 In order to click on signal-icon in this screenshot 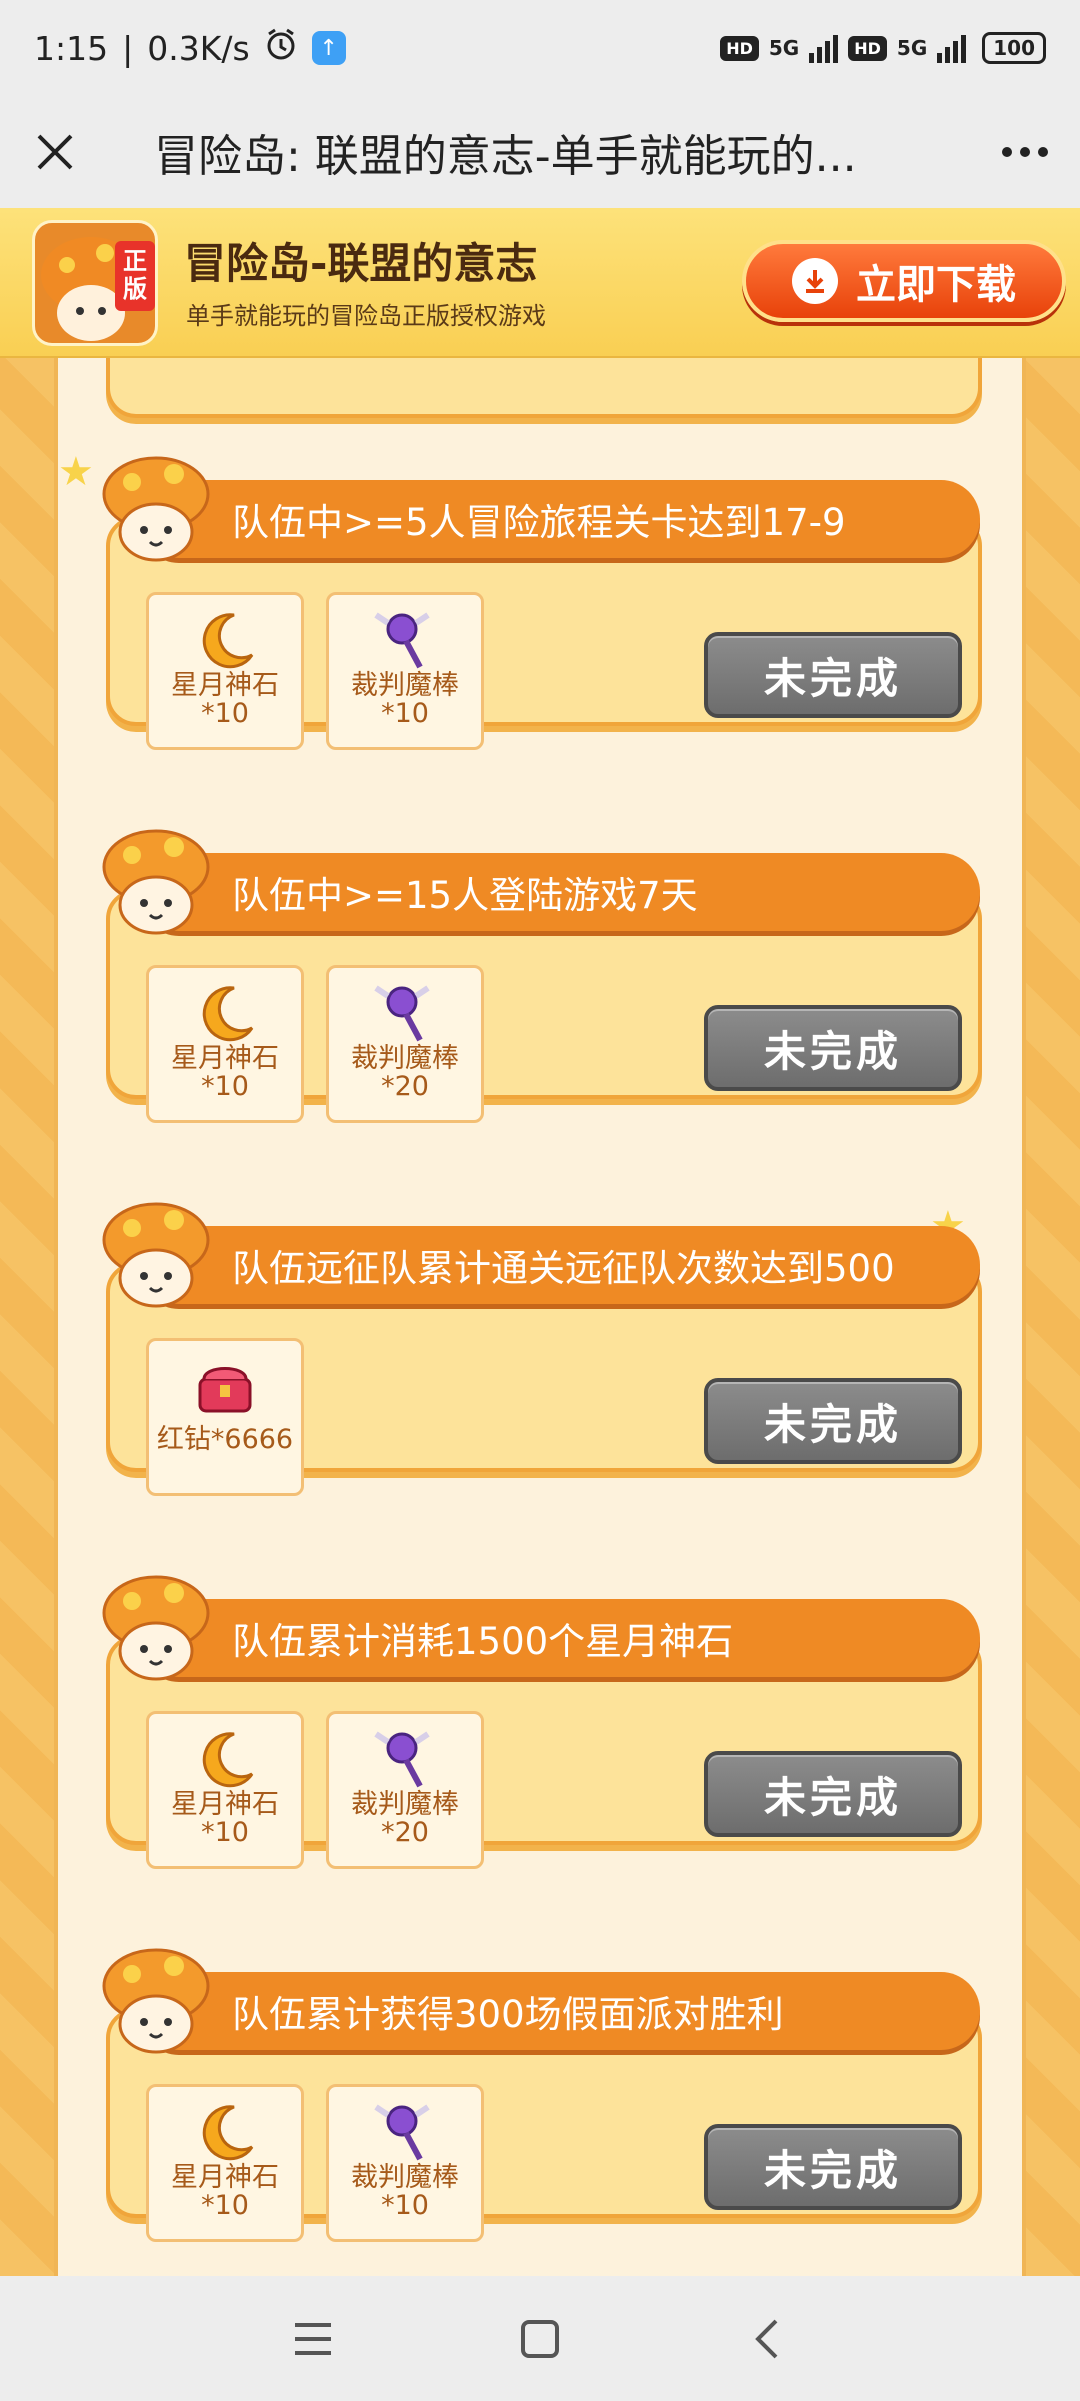, I will do `click(824, 48)`.